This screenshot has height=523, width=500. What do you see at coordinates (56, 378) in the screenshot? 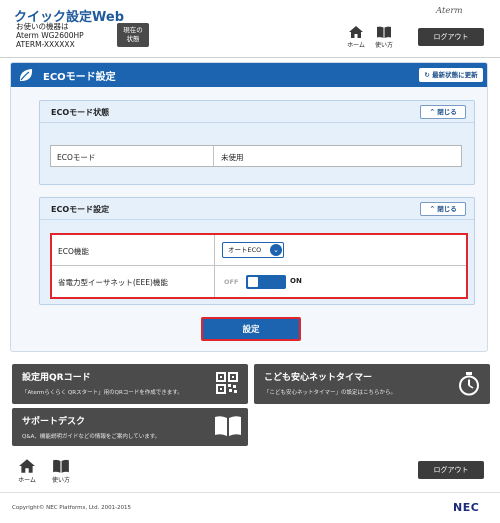
I see `card-title: 設定用QRコード` at bounding box center [56, 378].